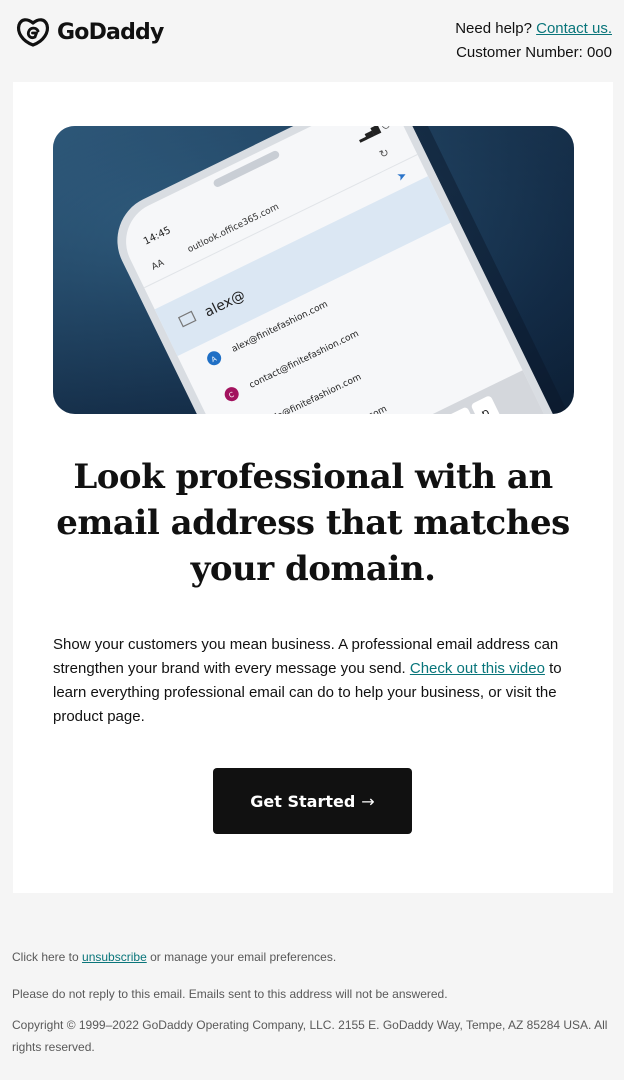 This screenshot has height=1080, width=624. I want to click on unsub-suffix: or manage your email preferences., so click(241, 957).